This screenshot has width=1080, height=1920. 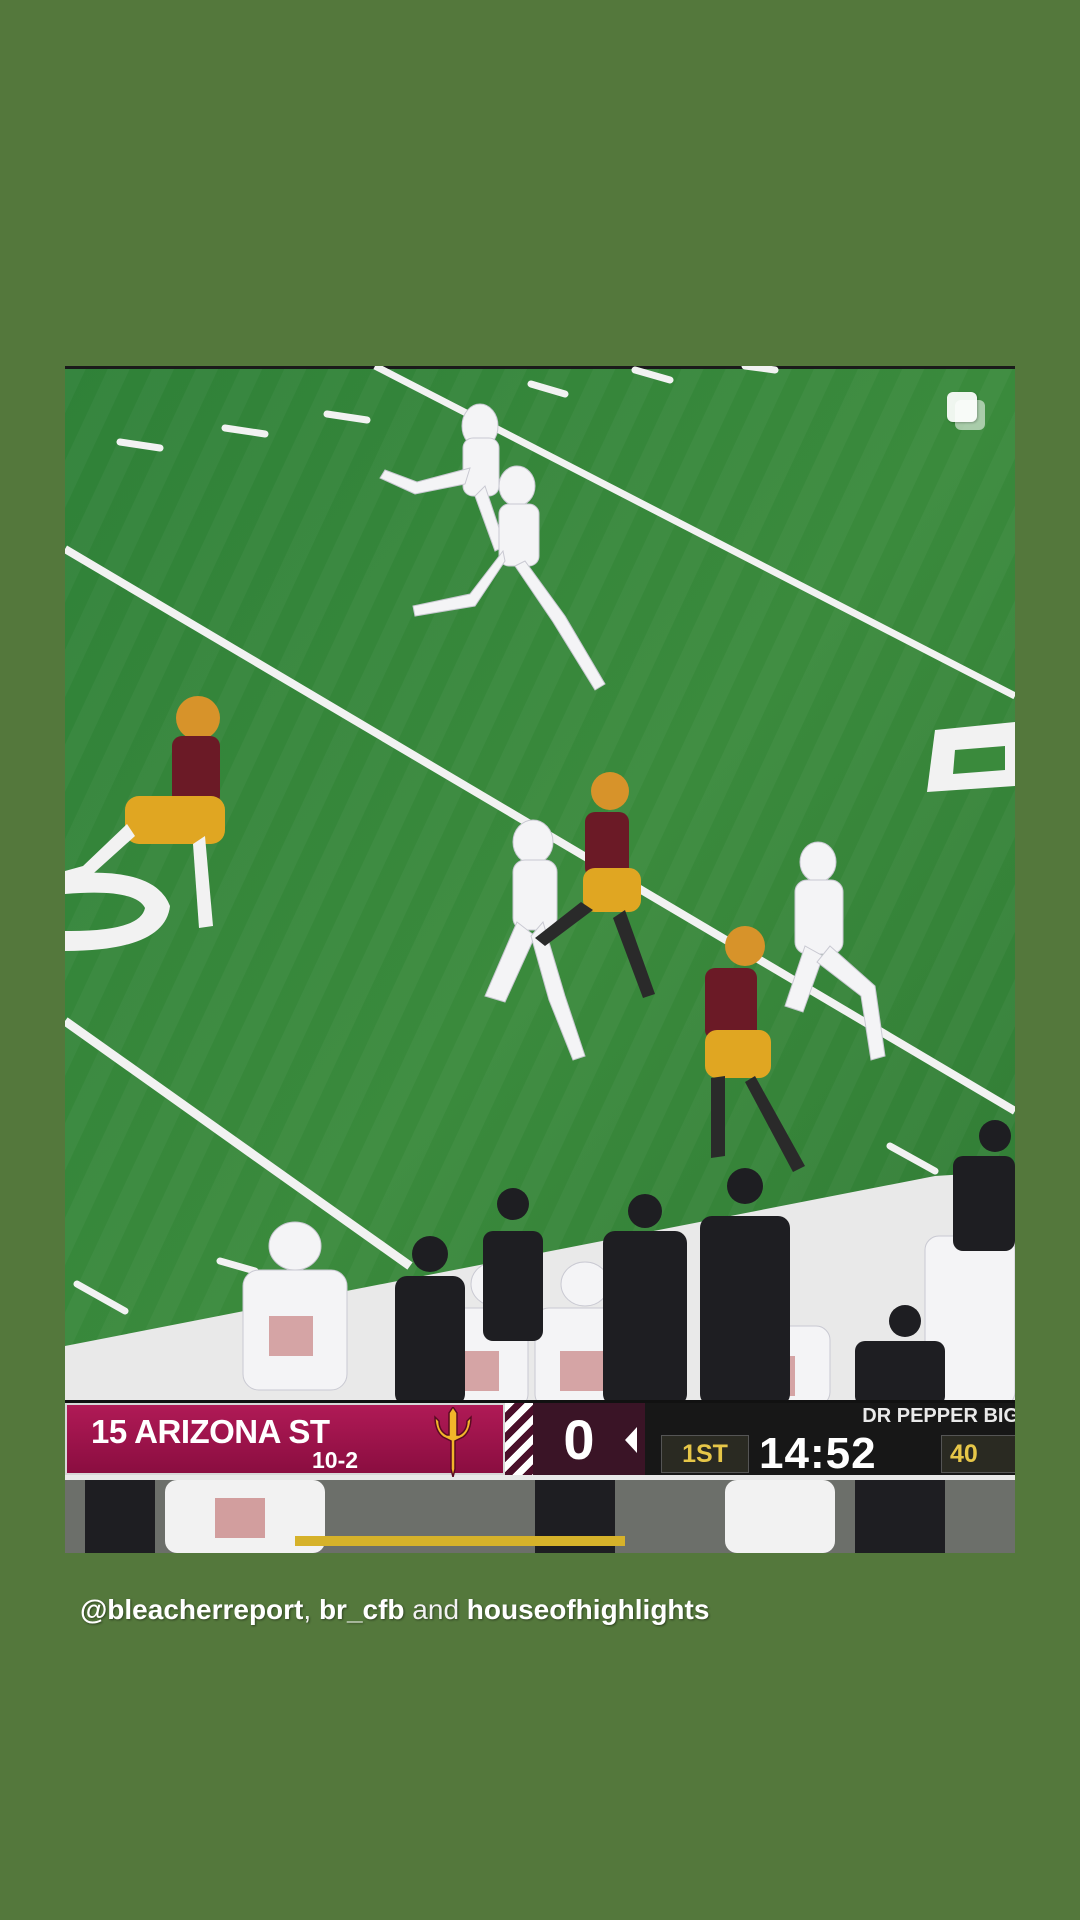 I want to click on caption-user-link: @bleacherreport, so click(x=191, y=1609).